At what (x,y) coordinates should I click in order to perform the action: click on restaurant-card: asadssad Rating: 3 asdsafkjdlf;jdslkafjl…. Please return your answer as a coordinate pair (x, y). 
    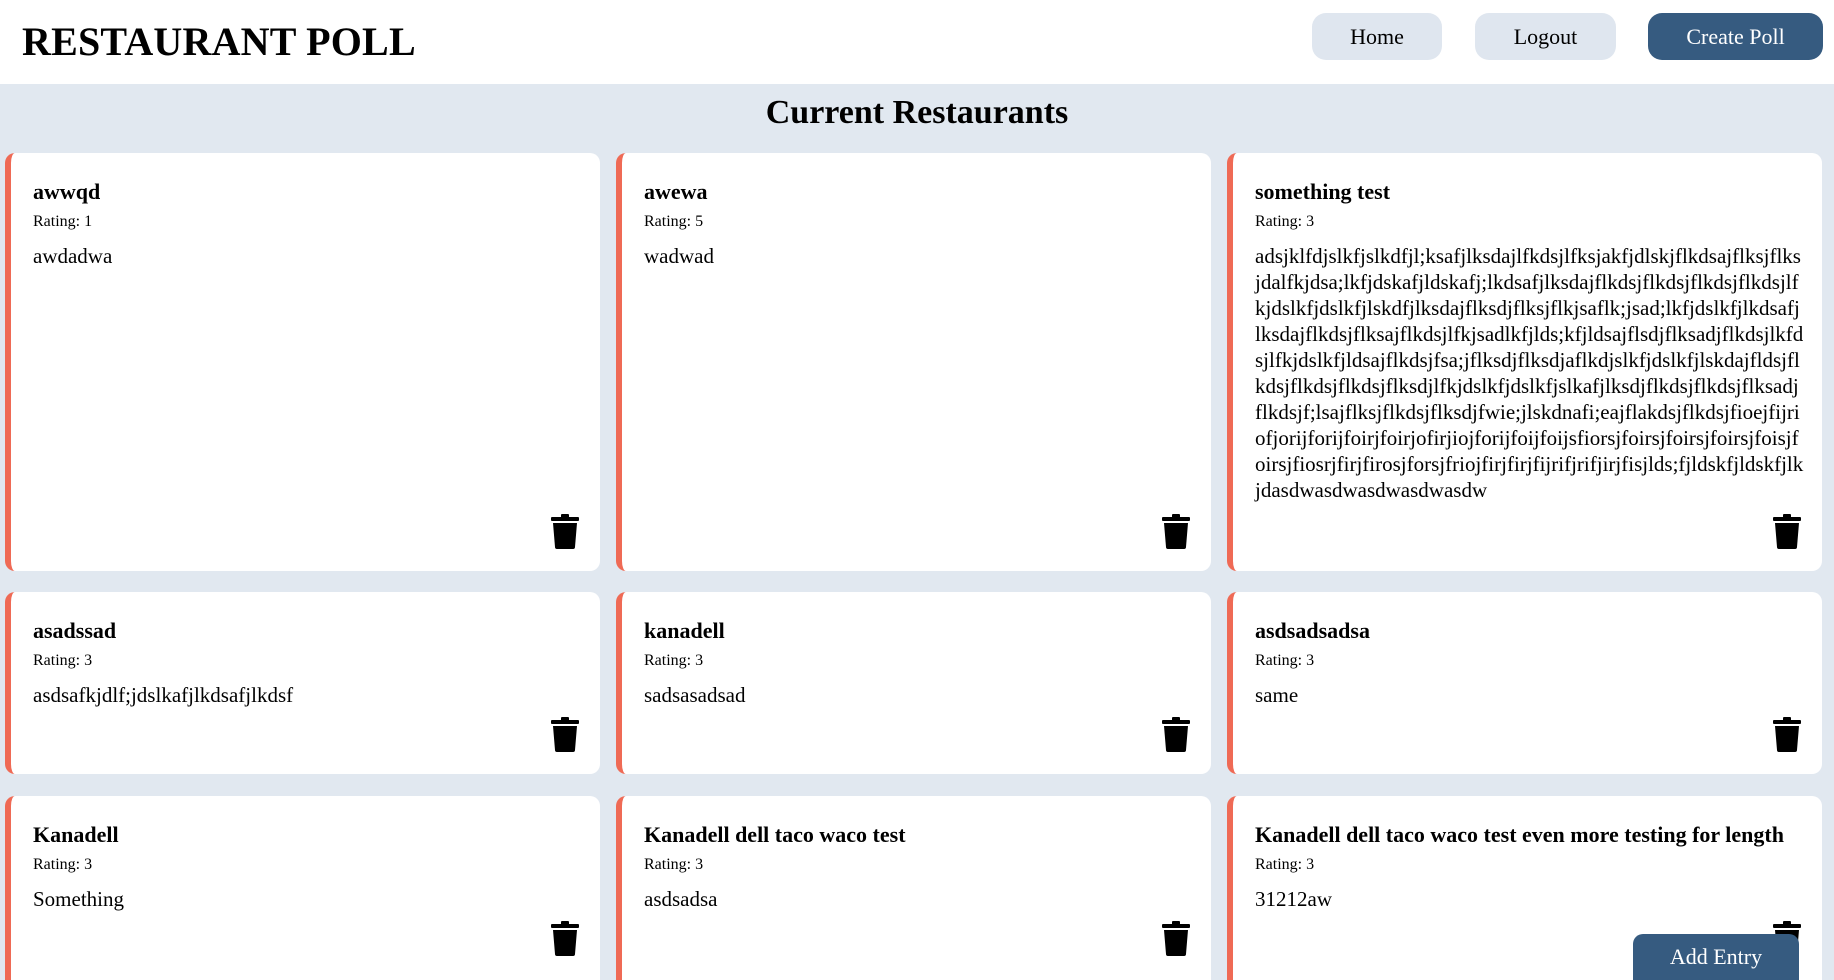
    Looking at the image, I should click on (302, 683).